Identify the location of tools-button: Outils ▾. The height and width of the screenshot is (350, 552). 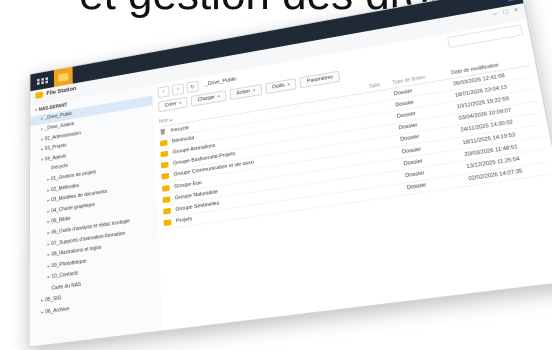
(281, 86).